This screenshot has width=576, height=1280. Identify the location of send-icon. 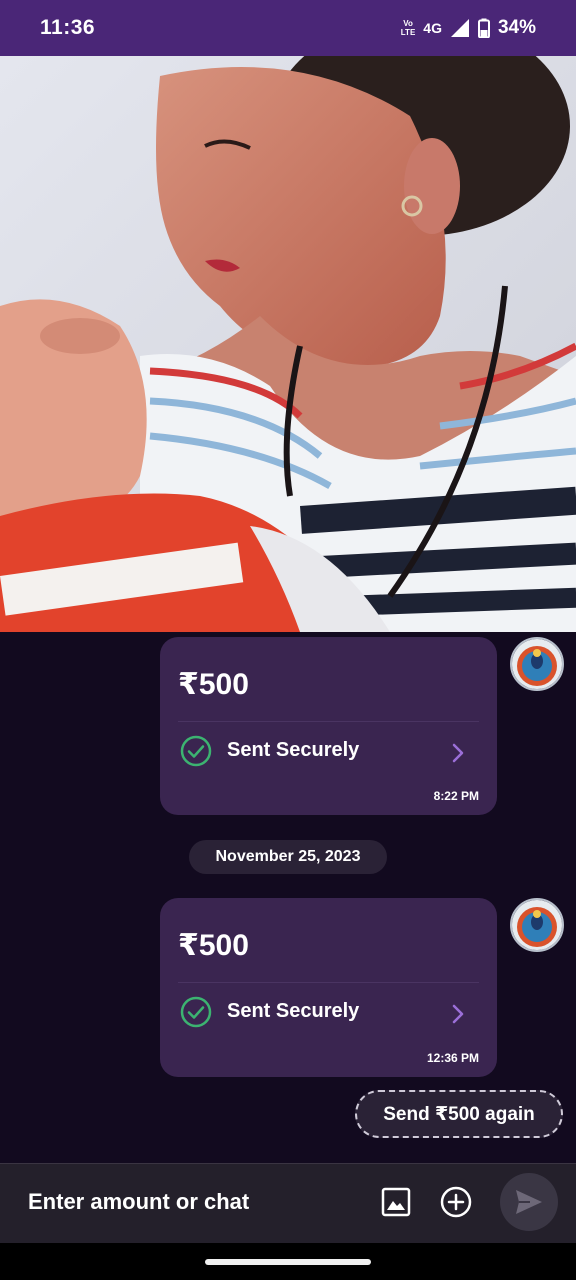
(529, 1202).